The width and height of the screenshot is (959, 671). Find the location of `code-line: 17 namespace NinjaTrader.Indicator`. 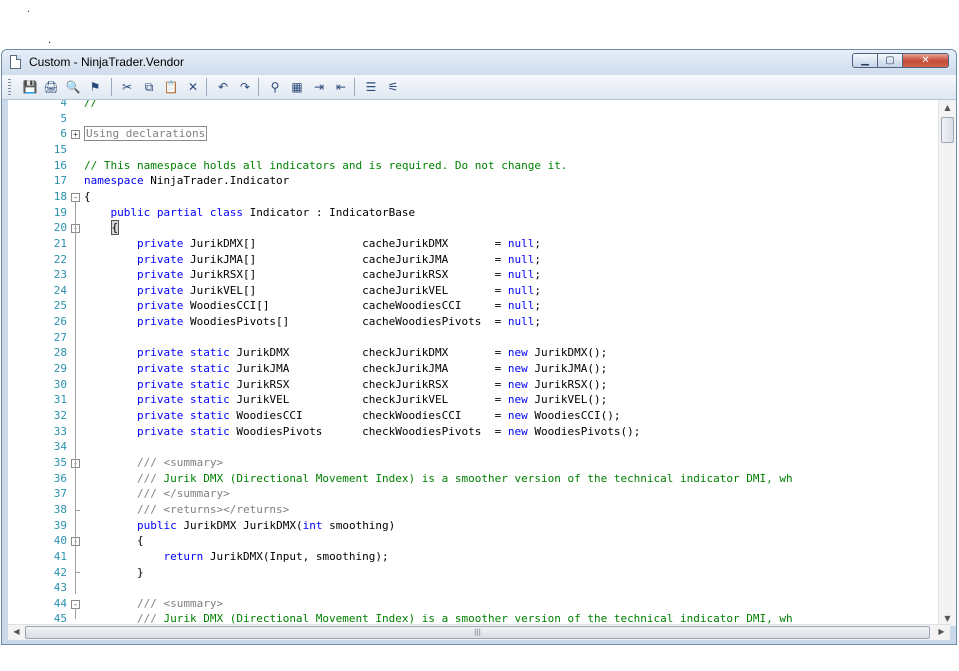

code-line: 17 namespace NinjaTrader.Indicator is located at coordinates (469, 181).